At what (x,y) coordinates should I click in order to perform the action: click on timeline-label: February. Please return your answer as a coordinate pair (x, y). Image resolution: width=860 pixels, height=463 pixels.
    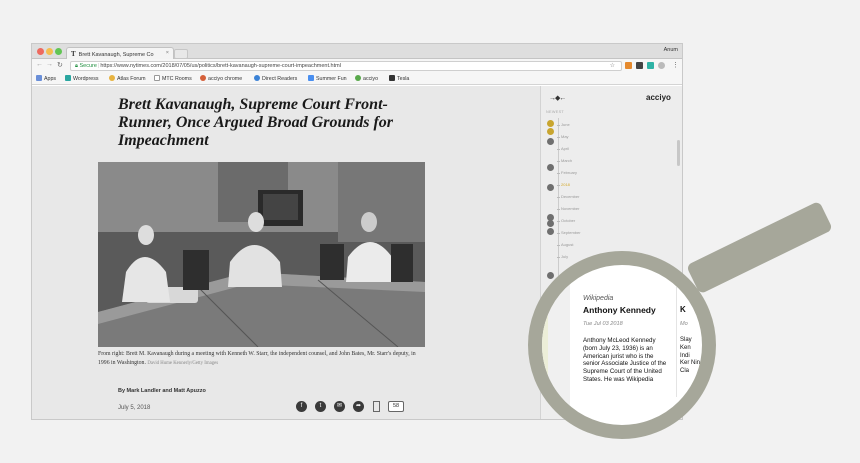
    Looking at the image, I should click on (569, 172).